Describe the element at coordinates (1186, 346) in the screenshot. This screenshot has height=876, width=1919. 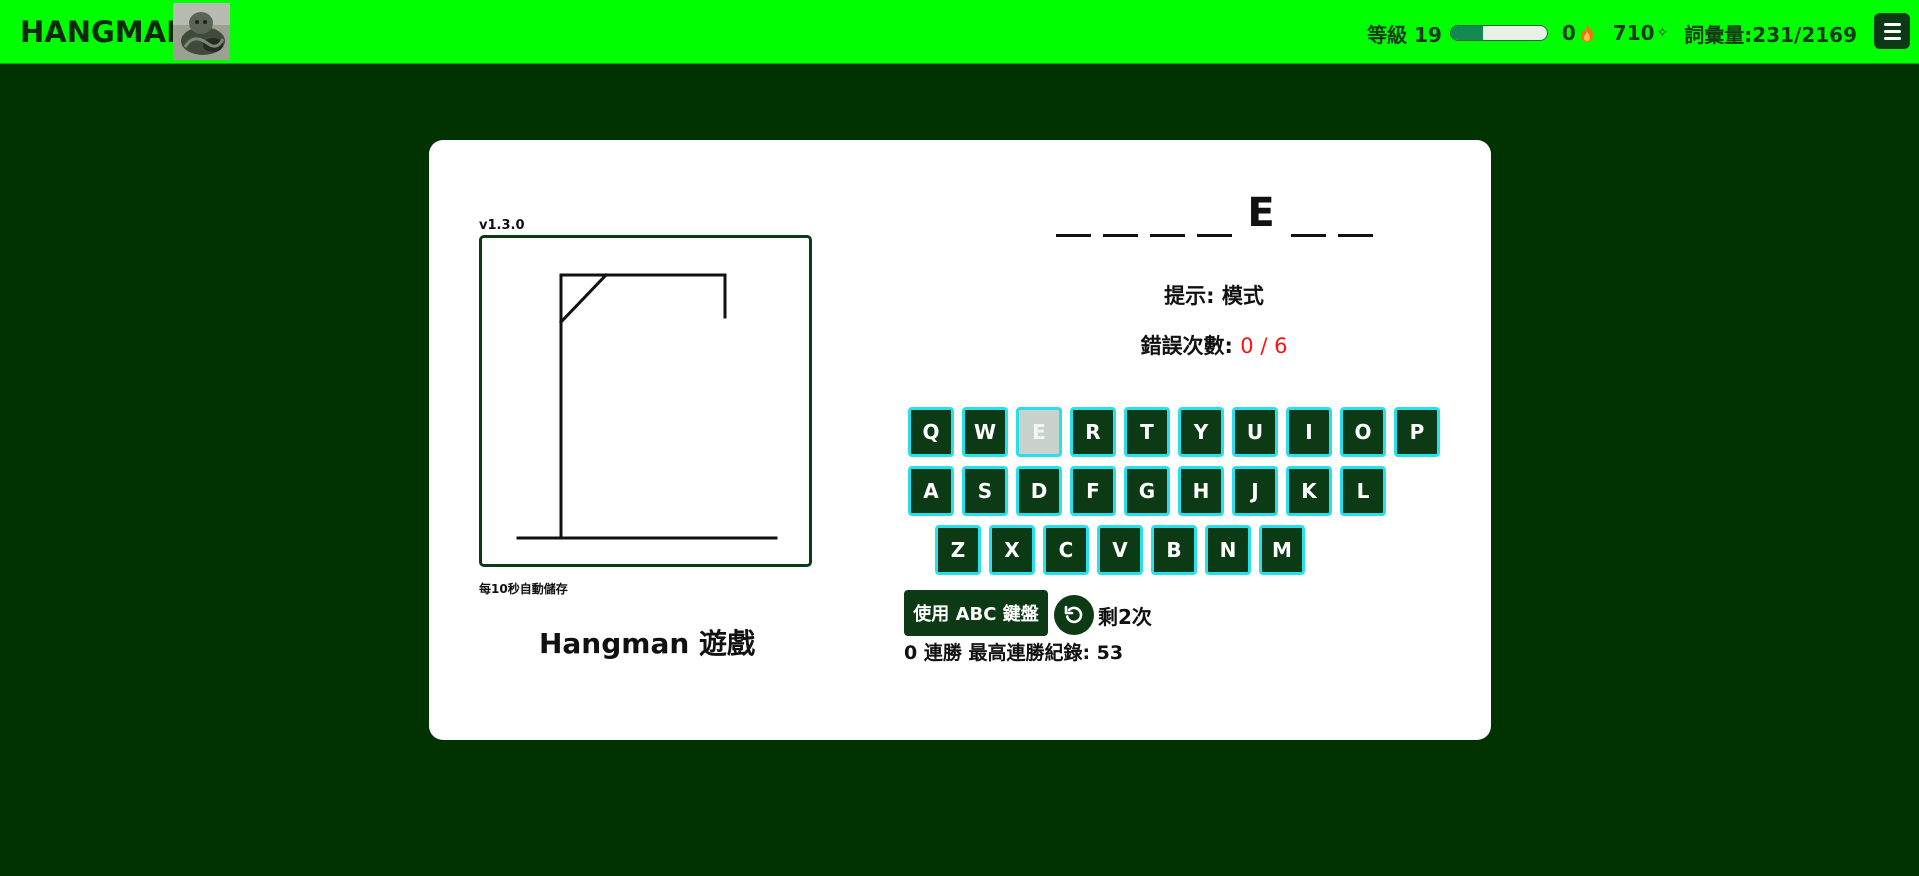
I see `error-label: 錯誤次數:` at that location.